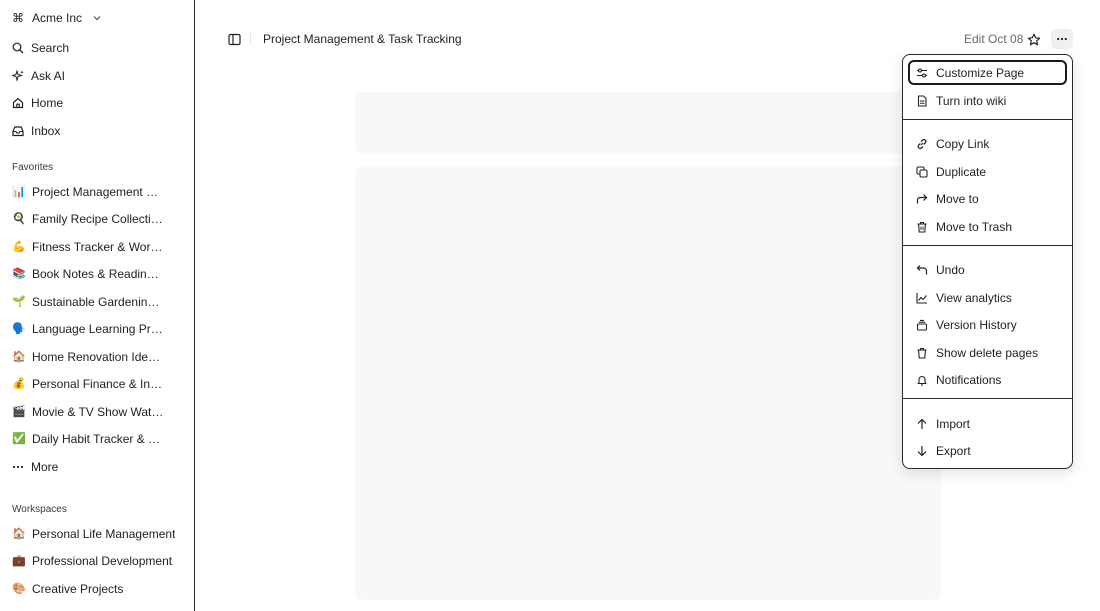 The height and width of the screenshot is (611, 1100). Describe the element at coordinates (987, 450) in the screenshot. I see `menu-item-export: Export` at that location.